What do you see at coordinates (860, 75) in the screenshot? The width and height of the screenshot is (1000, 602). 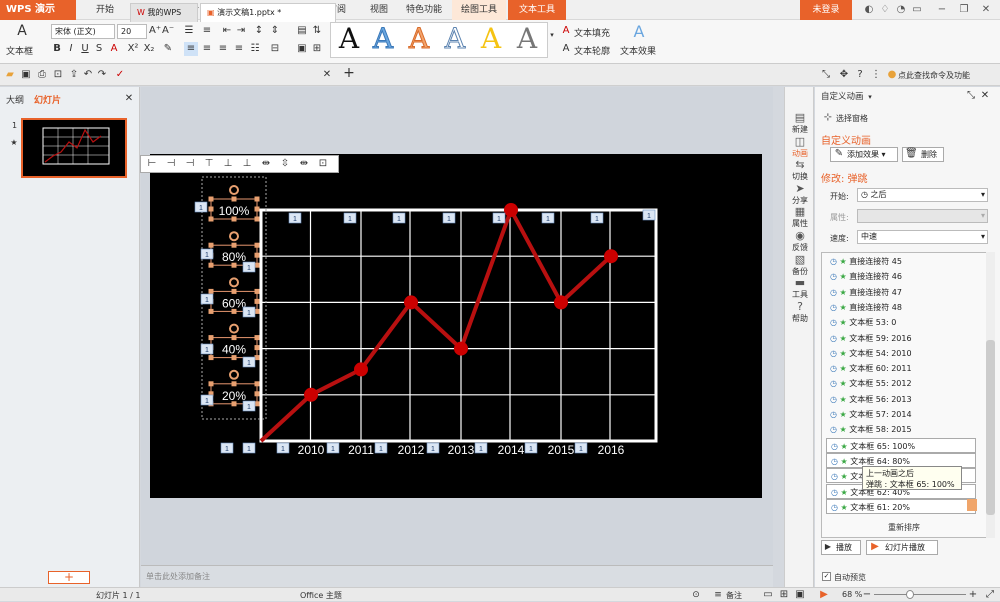 I see `help-toolbar-icon: ?` at bounding box center [860, 75].